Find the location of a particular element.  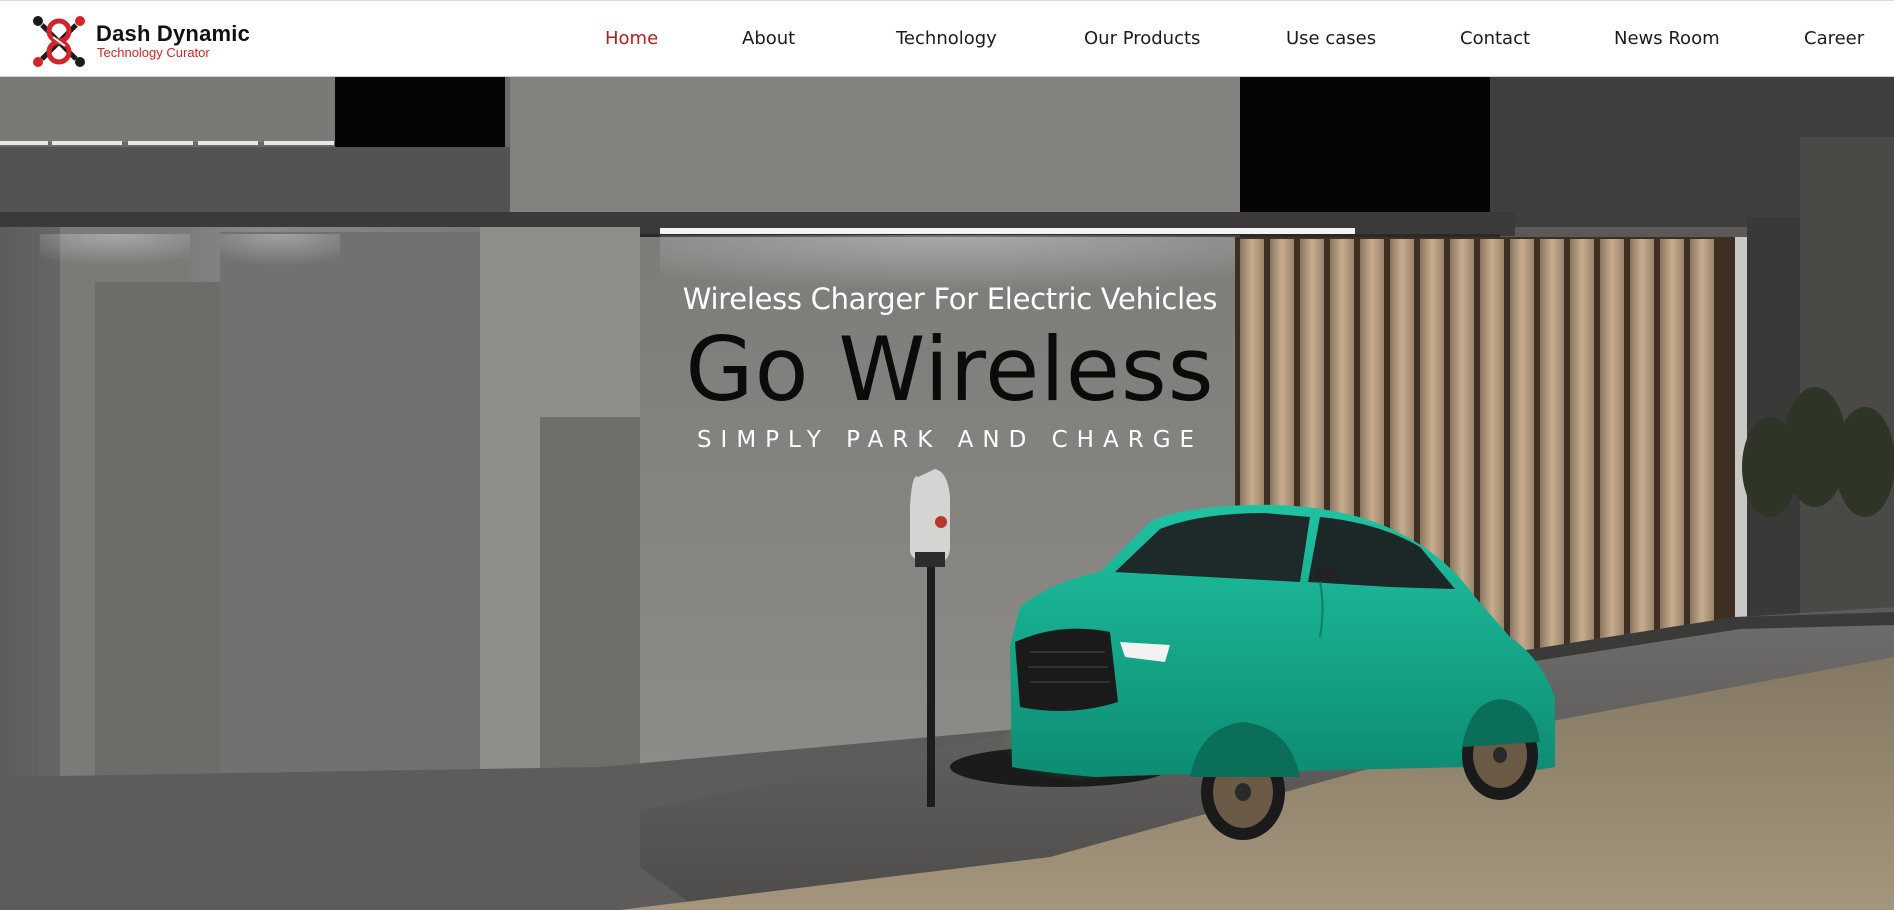

hero-title: Go Wireless is located at coordinates (950, 369).